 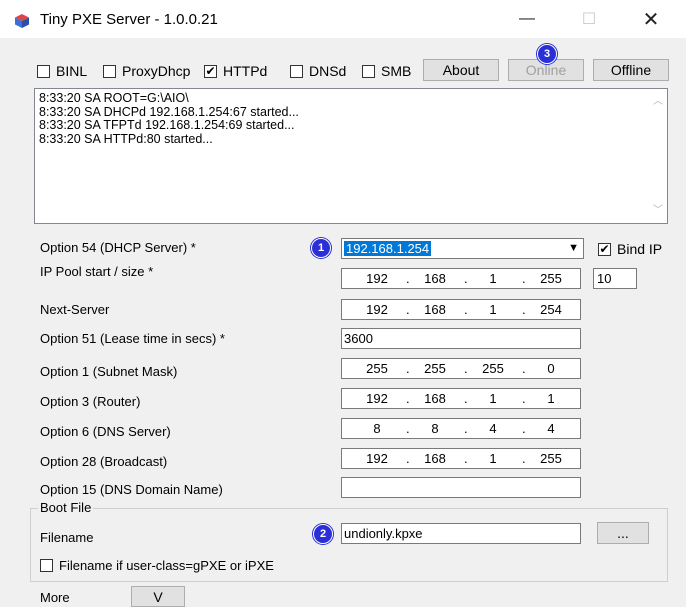 What do you see at coordinates (166, 565) in the screenshot?
I see `userclass-label: Filename if user-class=gPXE or iPXE` at bounding box center [166, 565].